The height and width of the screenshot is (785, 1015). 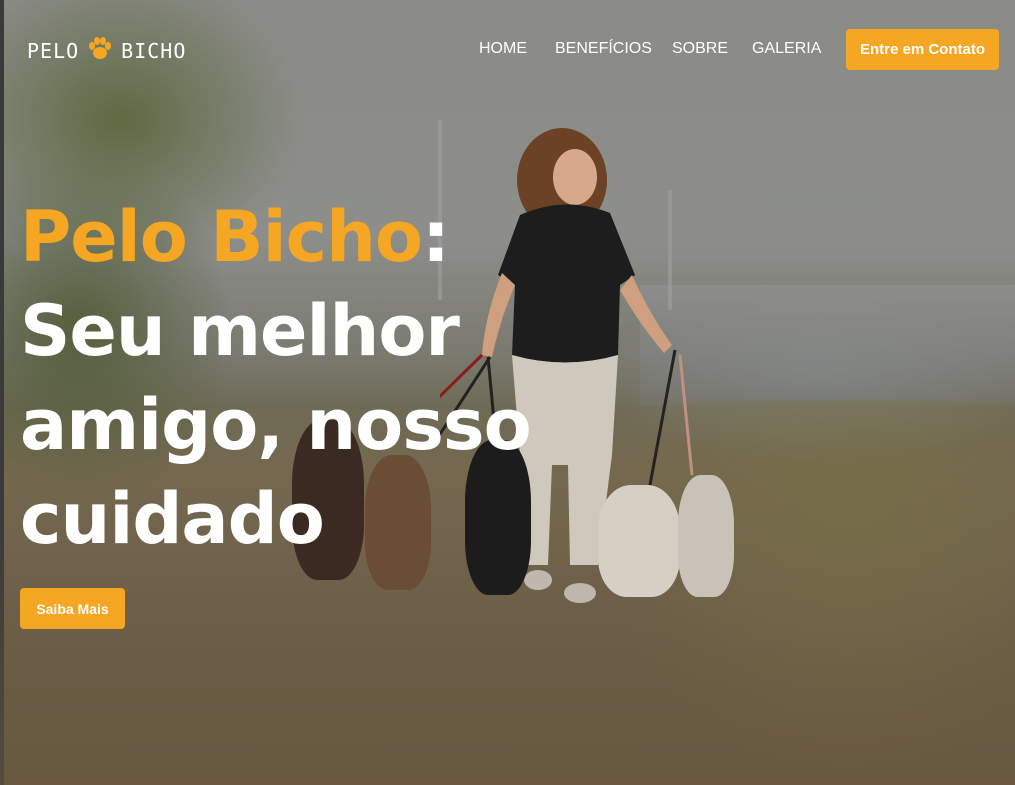 I want to click on headline-line-3: amigo, nosso, so click(x=276, y=425).